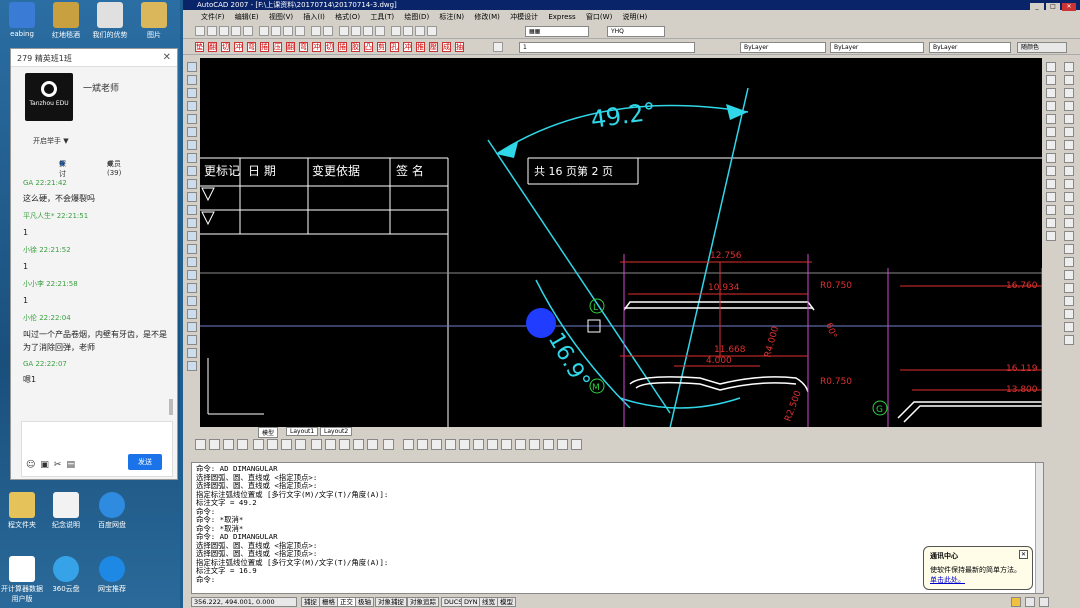  What do you see at coordinates (1016, 602) in the screenshot?
I see `comm-center-icon` at bounding box center [1016, 602].